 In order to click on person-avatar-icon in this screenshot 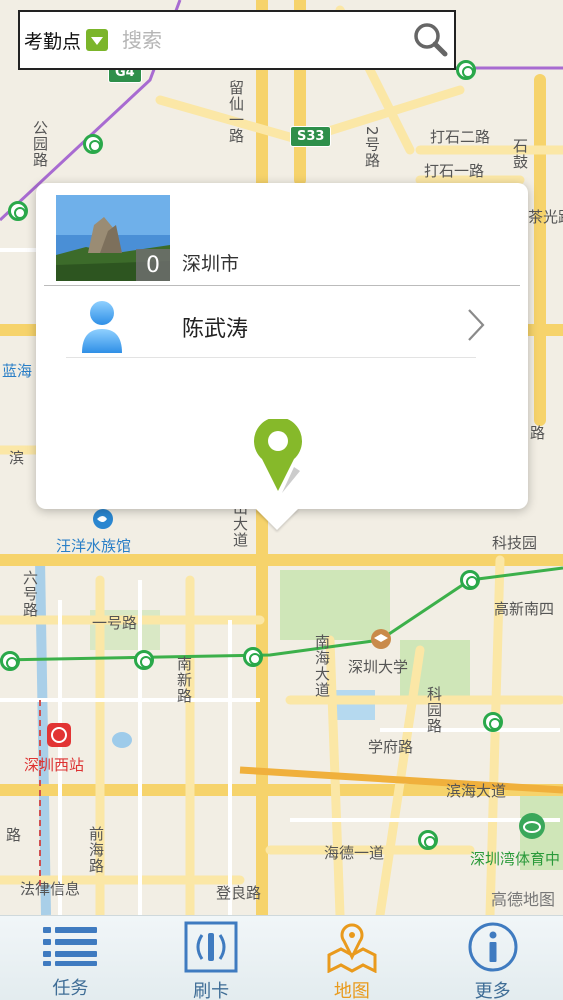, I will do `click(102, 327)`.